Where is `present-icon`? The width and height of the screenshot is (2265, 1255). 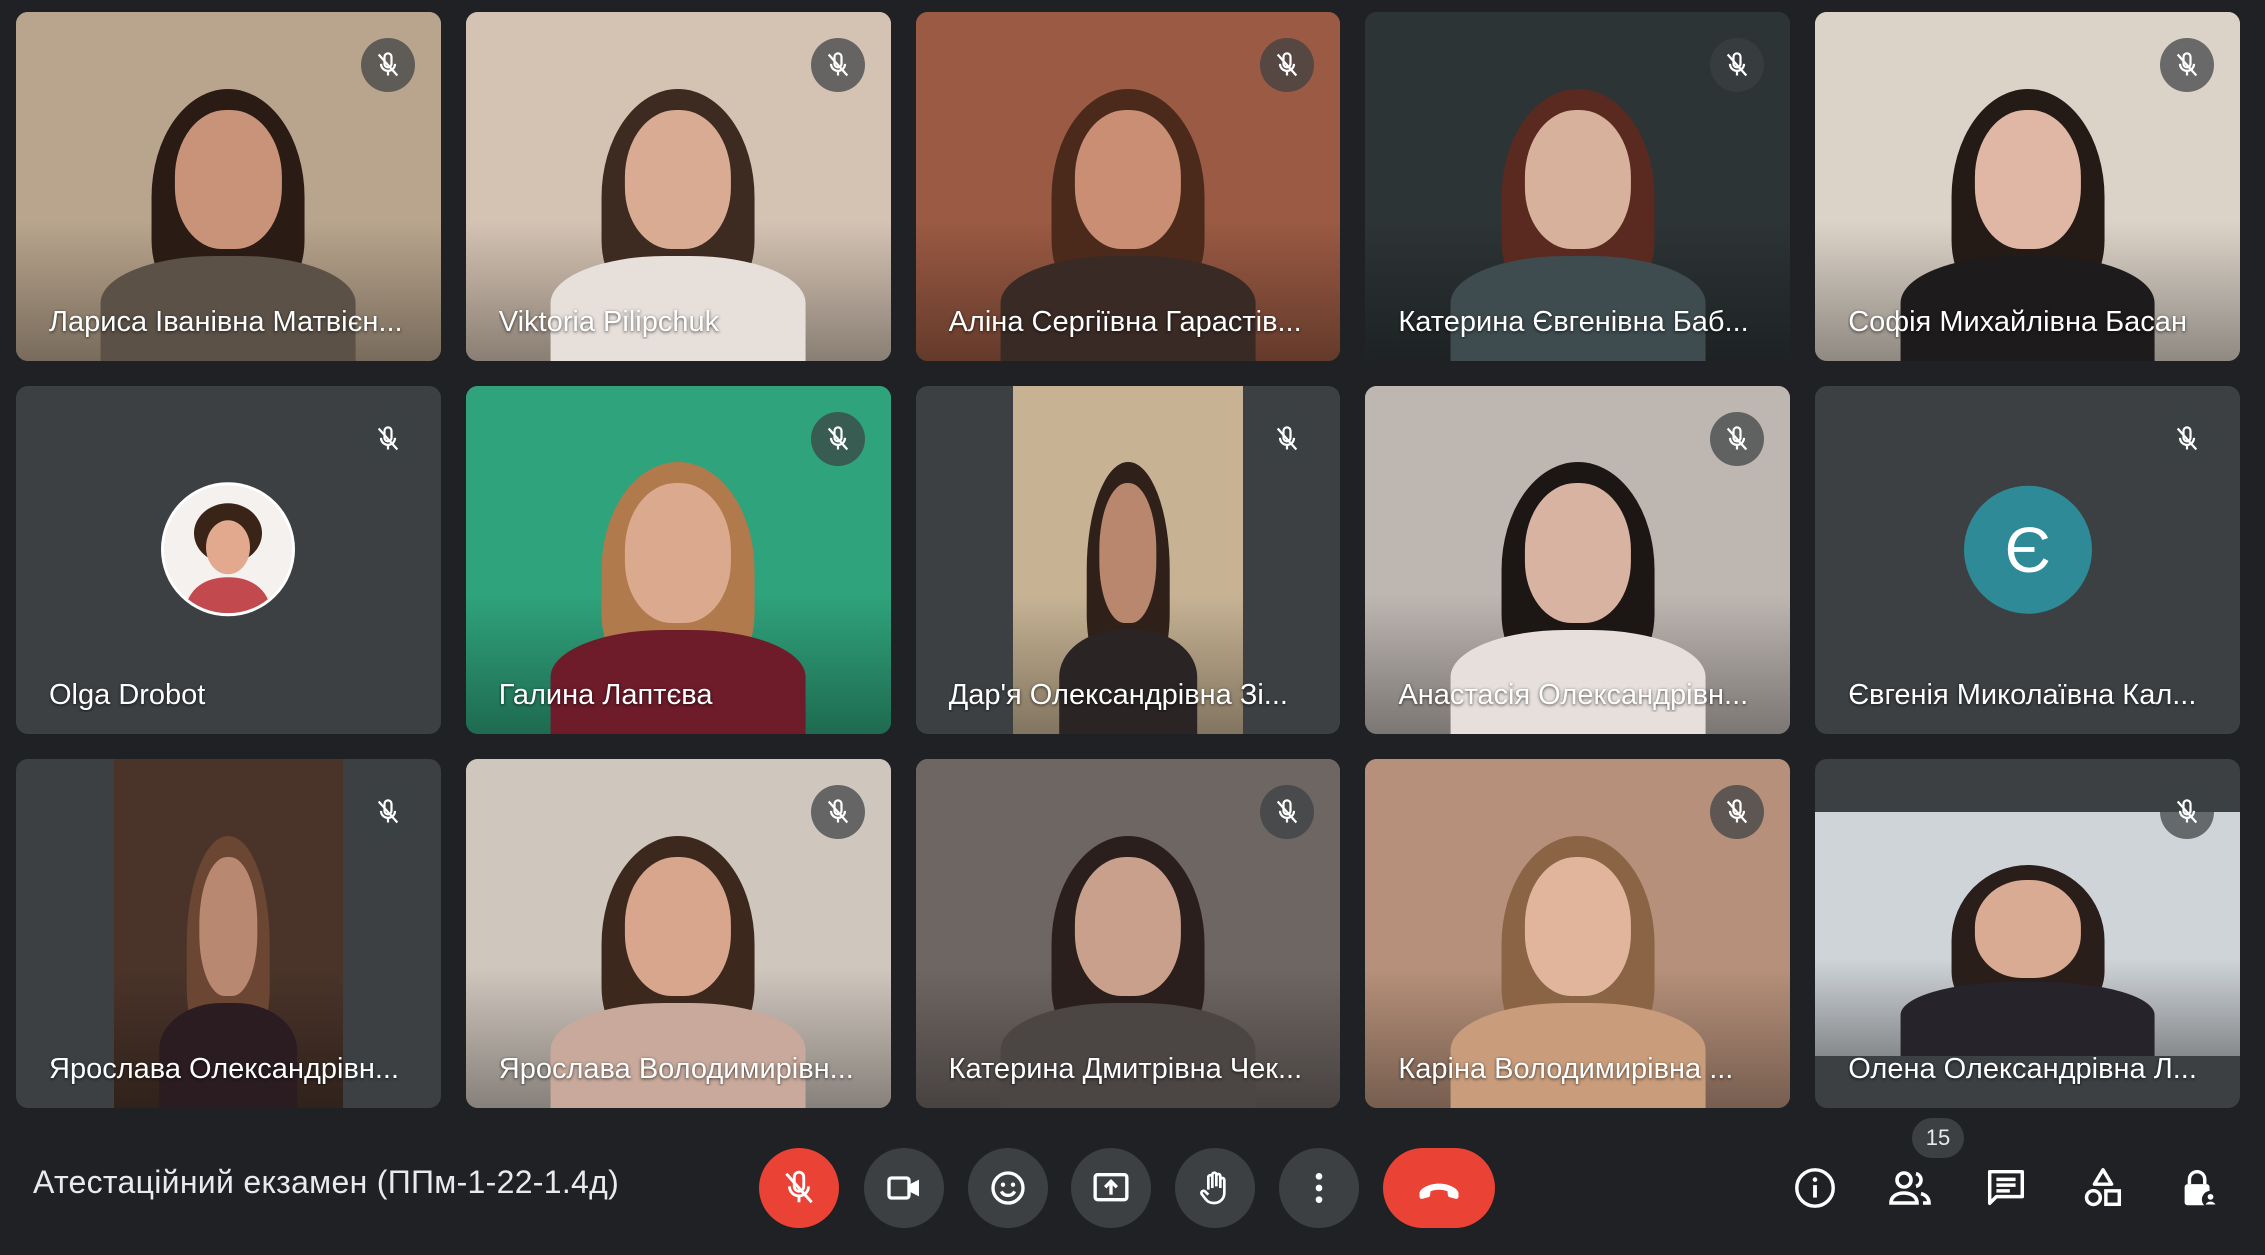 present-icon is located at coordinates (1111, 1187).